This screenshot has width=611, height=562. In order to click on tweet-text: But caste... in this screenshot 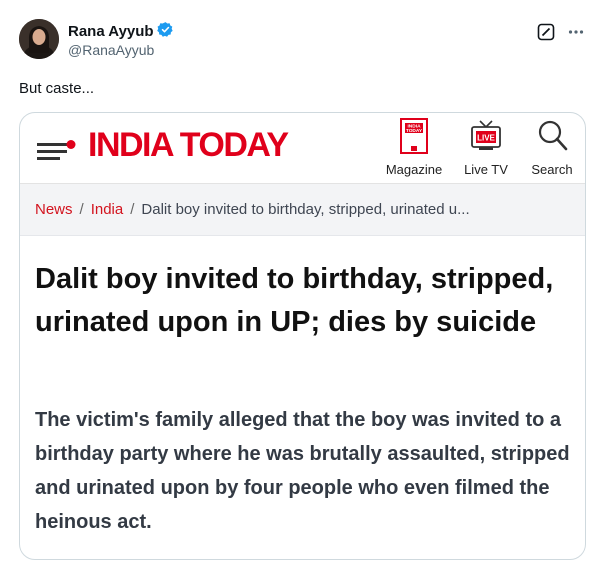, I will do `click(57, 88)`.